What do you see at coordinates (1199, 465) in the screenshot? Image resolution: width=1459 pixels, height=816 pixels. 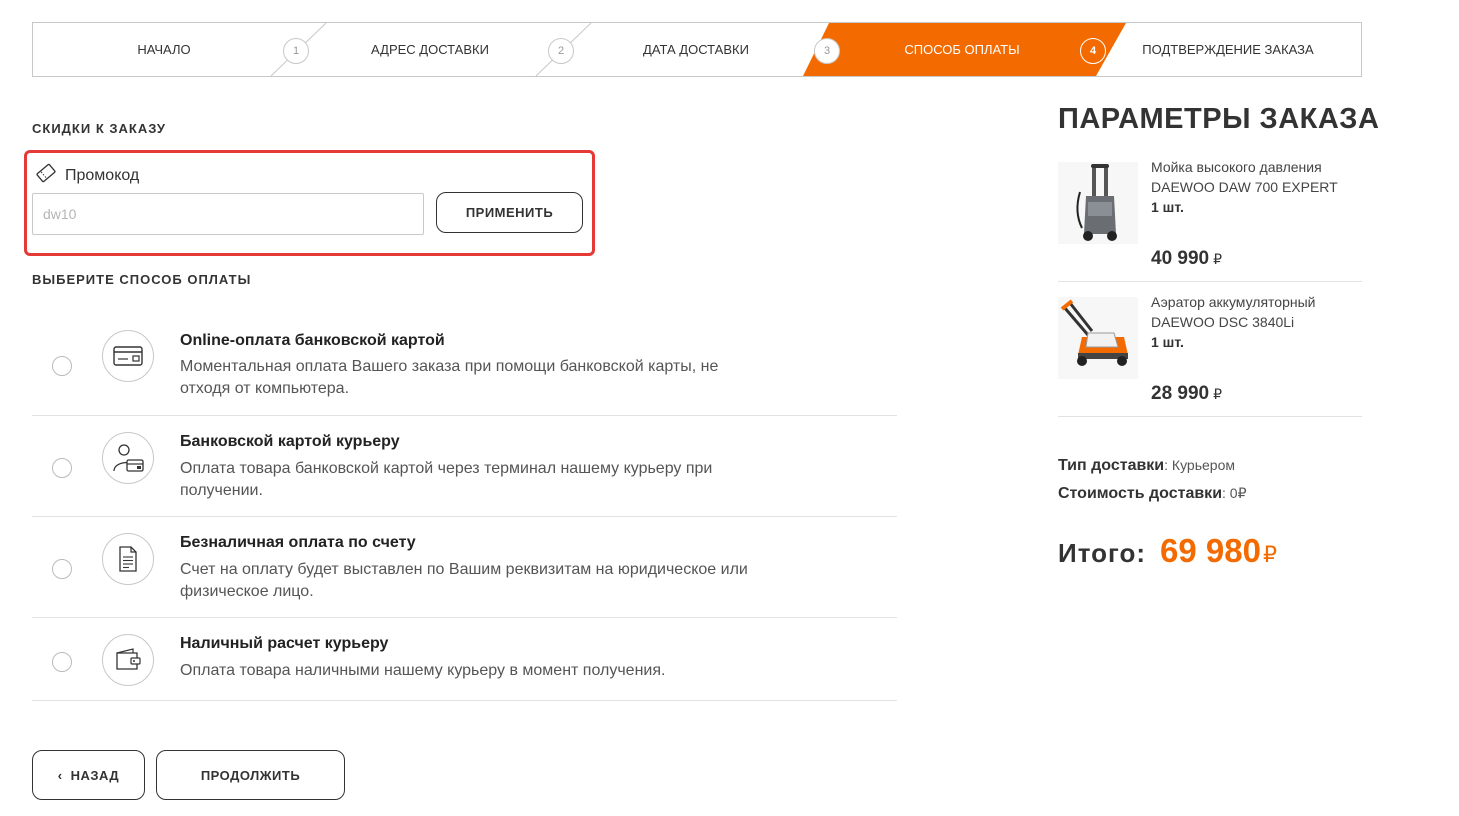 I see `delivery-type-value: : Курьером` at bounding box center [1199, 465].